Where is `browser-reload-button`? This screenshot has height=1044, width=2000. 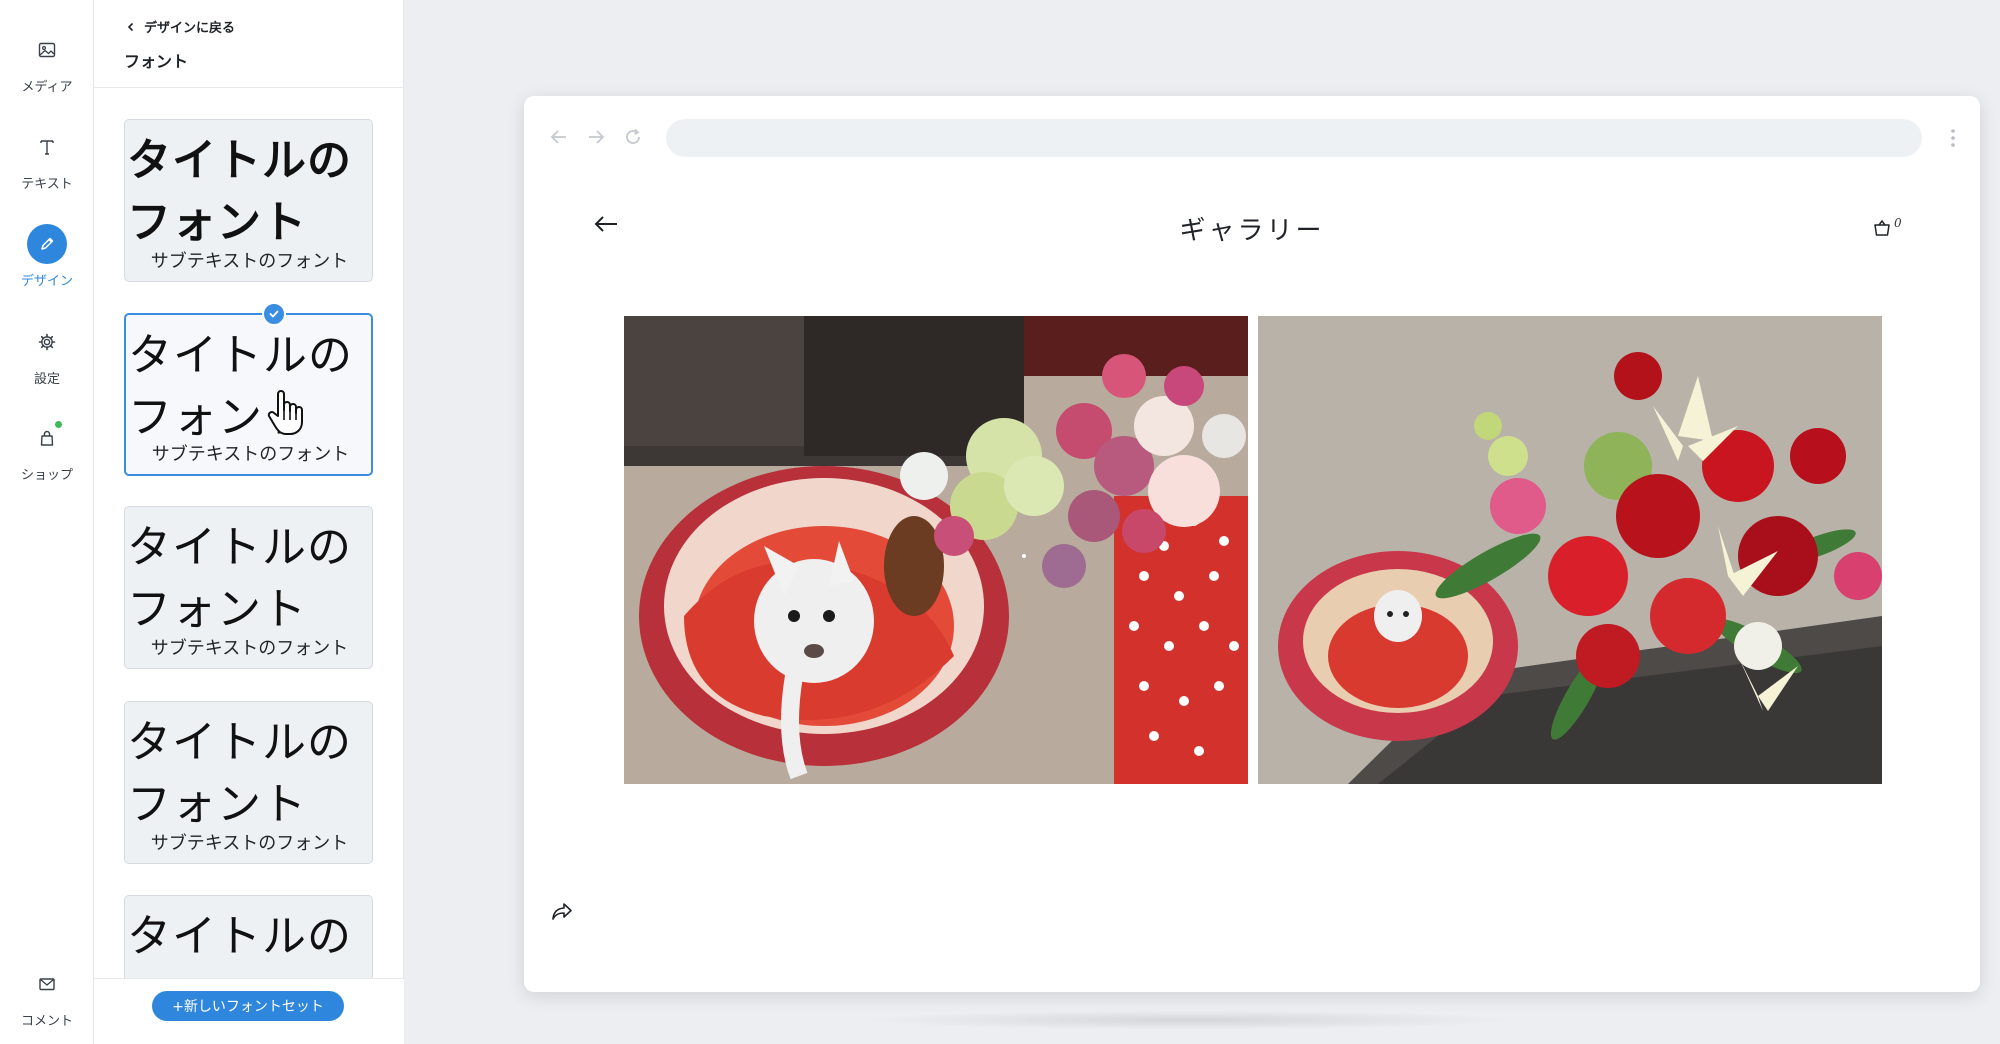
browser-reload-button is located at coordinates (633, 137).